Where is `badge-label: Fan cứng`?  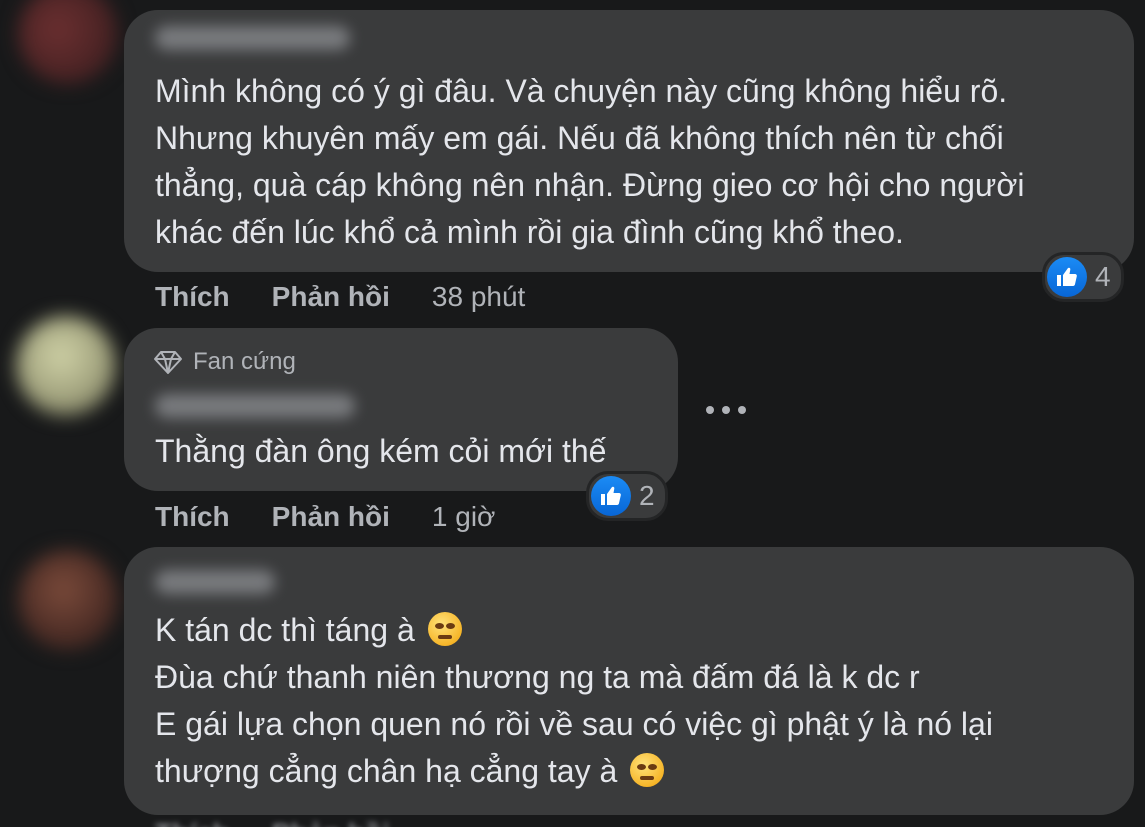
badge-label: Fan cứng is located at coordinates (244, 361).